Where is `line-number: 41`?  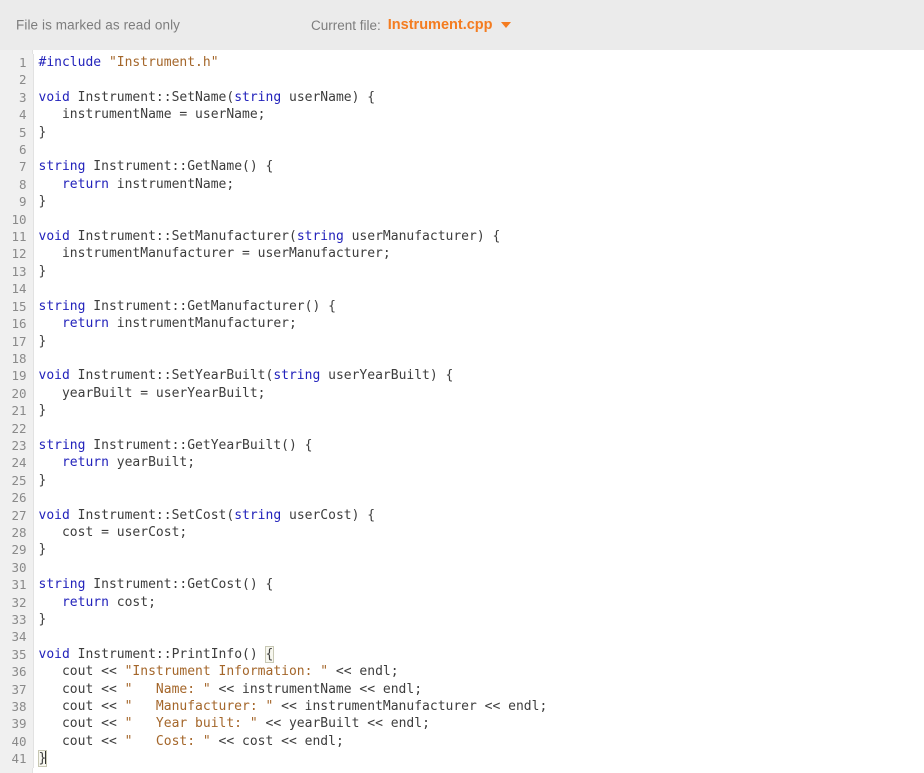
line-number: 41 is located at coordinates (17, 759).